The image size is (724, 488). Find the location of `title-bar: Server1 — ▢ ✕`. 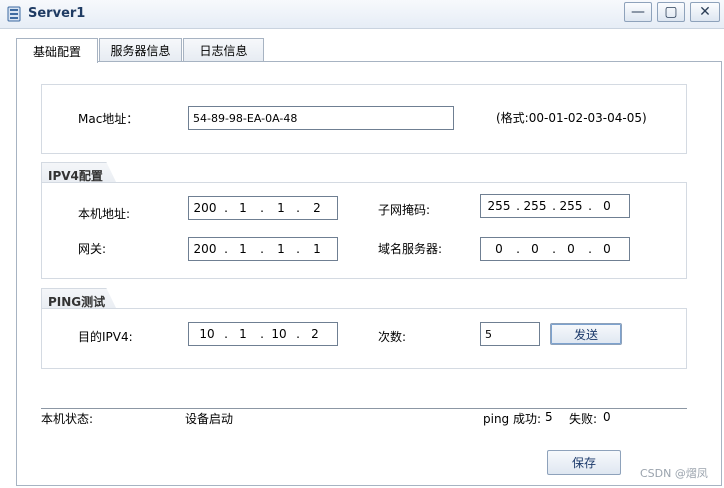

title-bar: Server1 — ▢ ✕ is located at coordinates (362, 14).